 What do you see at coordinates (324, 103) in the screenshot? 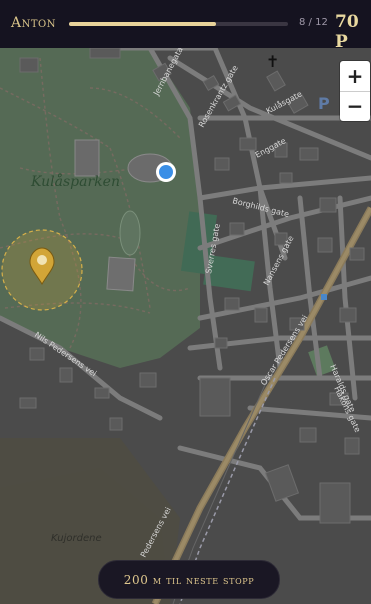
I see `parking-icon: P` at bounding box center [324, 103].